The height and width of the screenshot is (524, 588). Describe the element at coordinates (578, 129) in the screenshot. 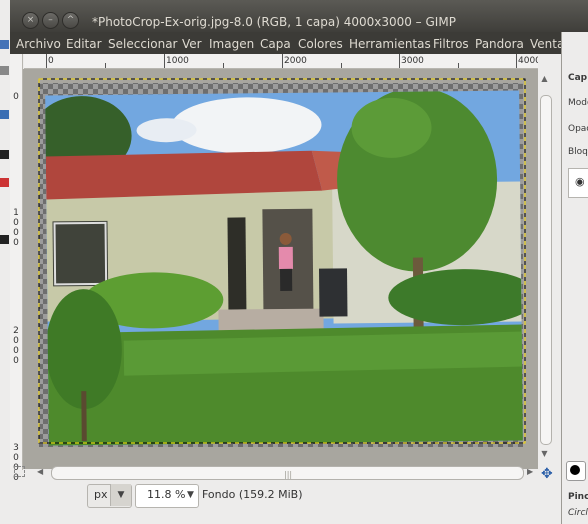

I see `dock-opacity-label: Opac` at that location.